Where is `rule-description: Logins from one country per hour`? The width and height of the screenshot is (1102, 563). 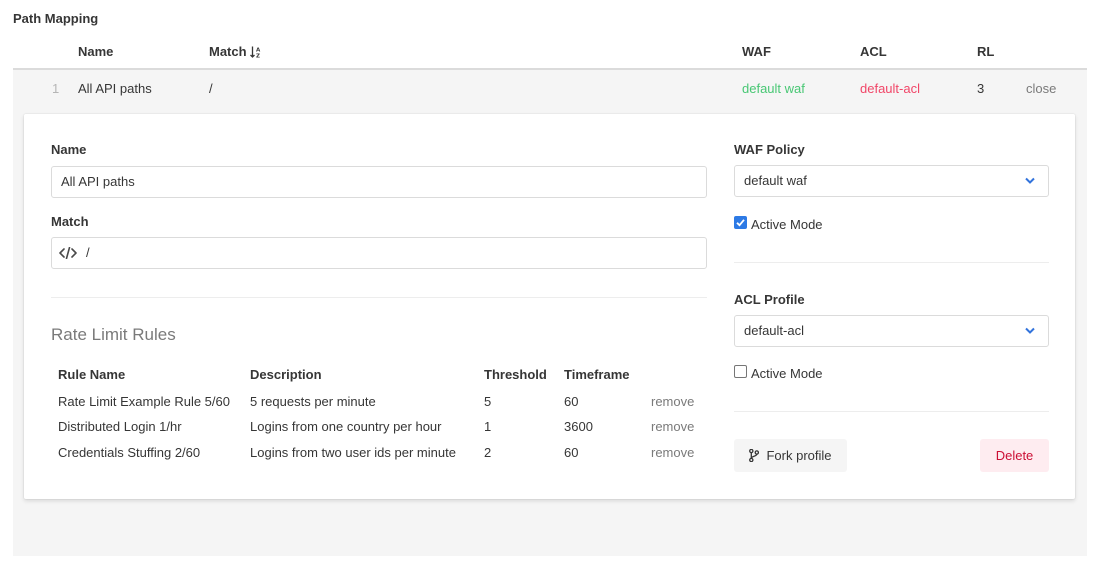 rule-description: Logins from one country per hour is located at coordinates (346, 426).